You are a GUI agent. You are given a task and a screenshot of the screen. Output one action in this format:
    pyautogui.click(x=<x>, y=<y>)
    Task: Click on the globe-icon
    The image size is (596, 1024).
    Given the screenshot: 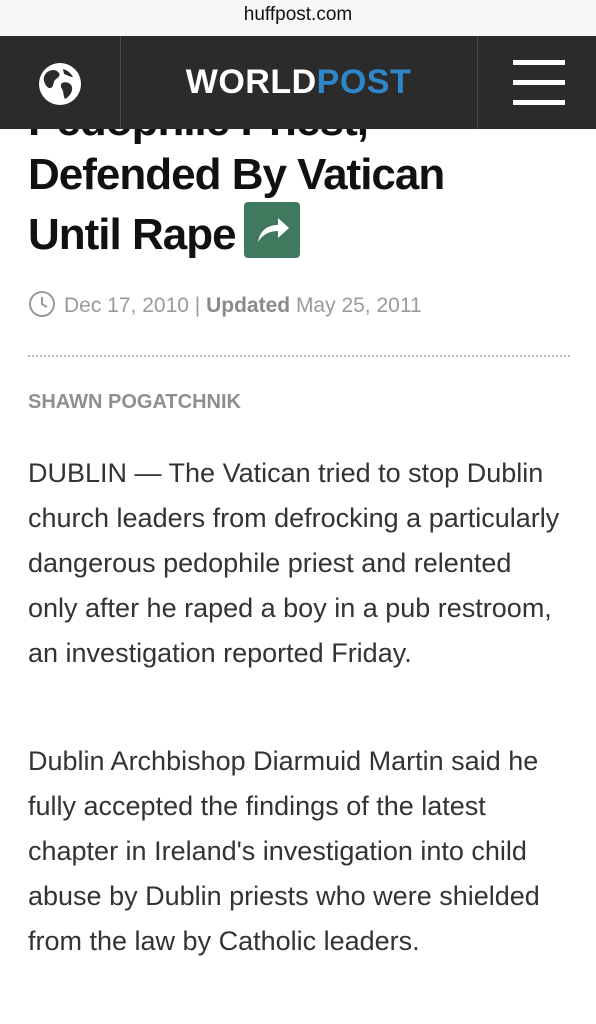 What is the action you would take?
    pyautogui.click(x=60, y=84)
    